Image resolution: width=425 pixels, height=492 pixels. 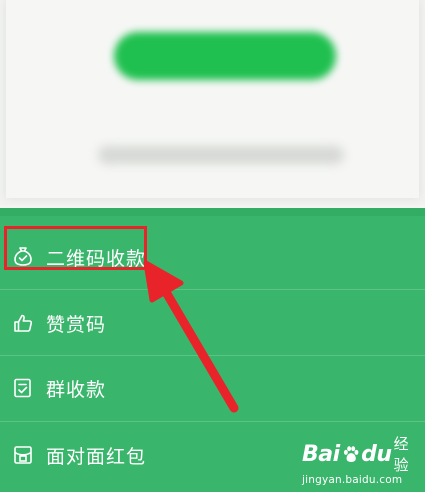 I want to click on group-payment-icon, so click(x=23, y=388).